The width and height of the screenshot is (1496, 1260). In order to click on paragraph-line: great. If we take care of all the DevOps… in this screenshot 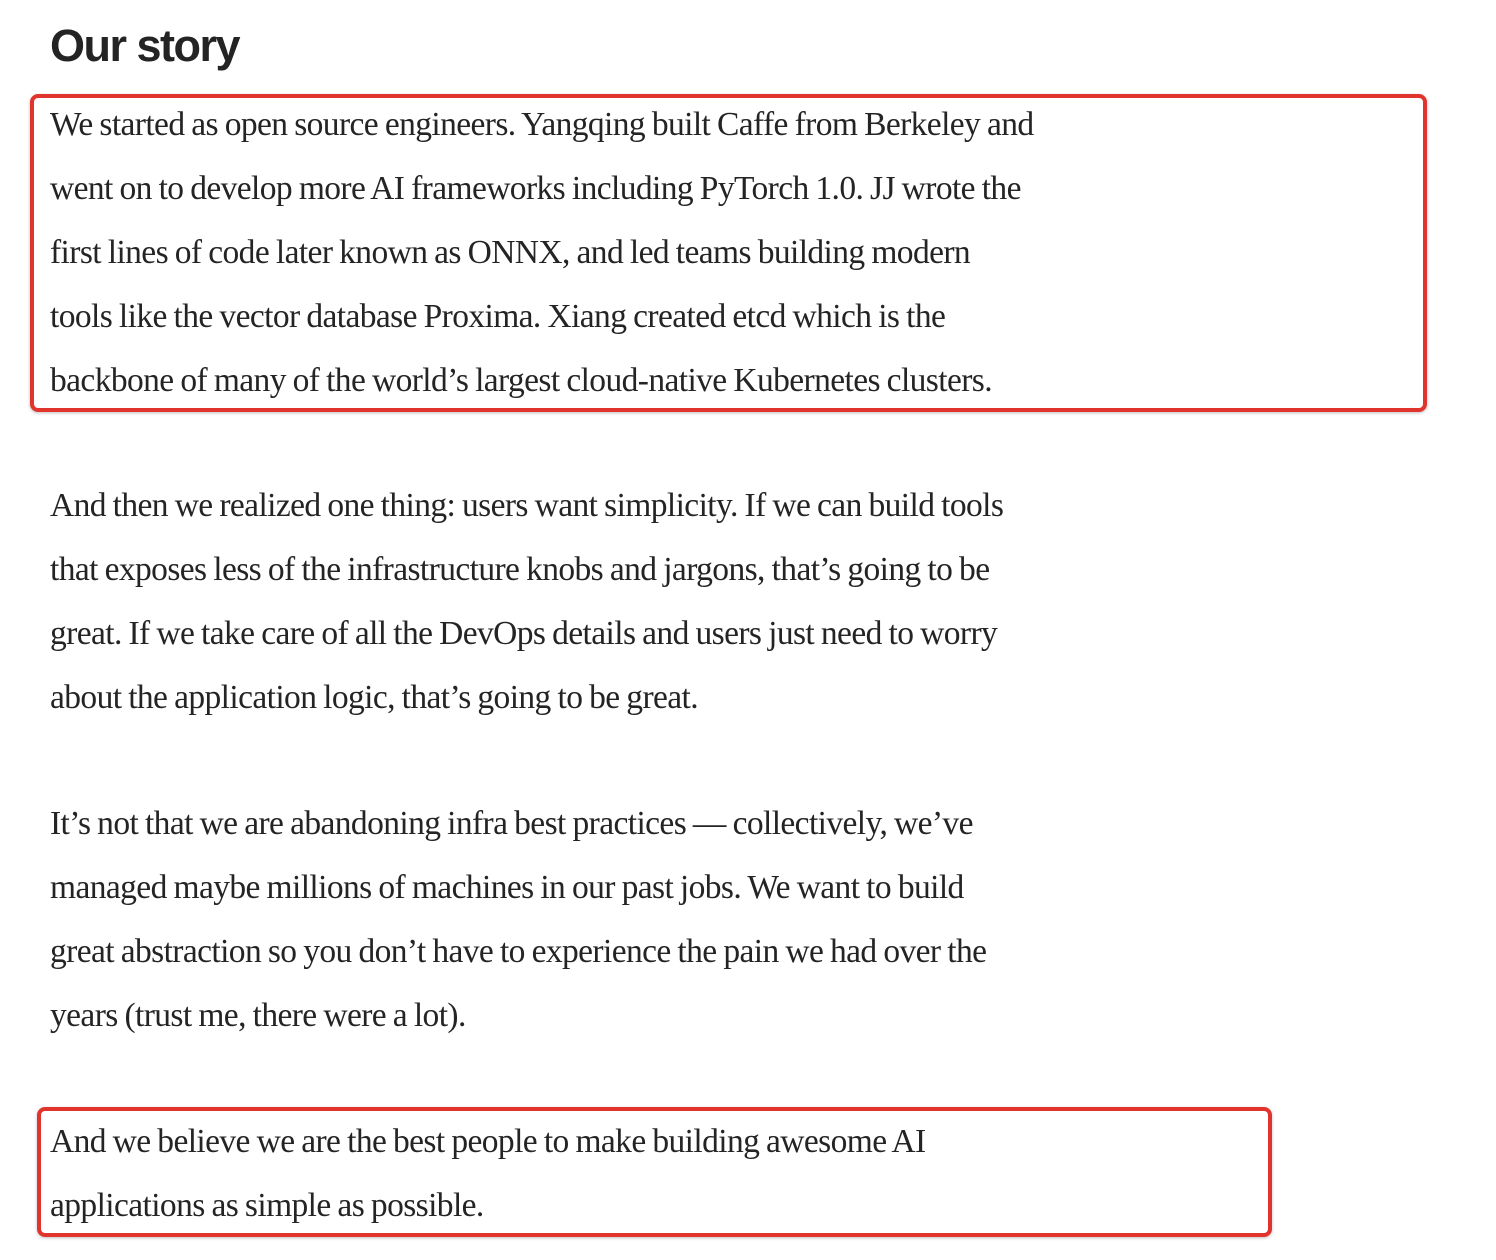, I will do `click(524, 633)`.